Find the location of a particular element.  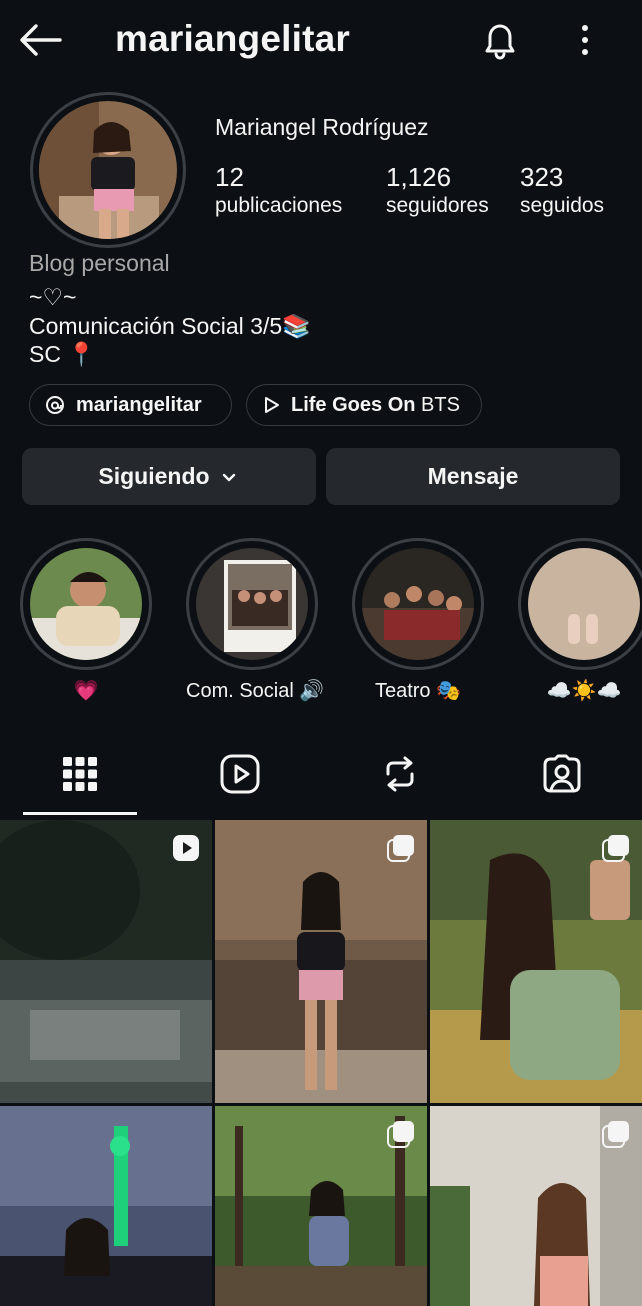

tab-reposts is located at coordinates (400, 774).